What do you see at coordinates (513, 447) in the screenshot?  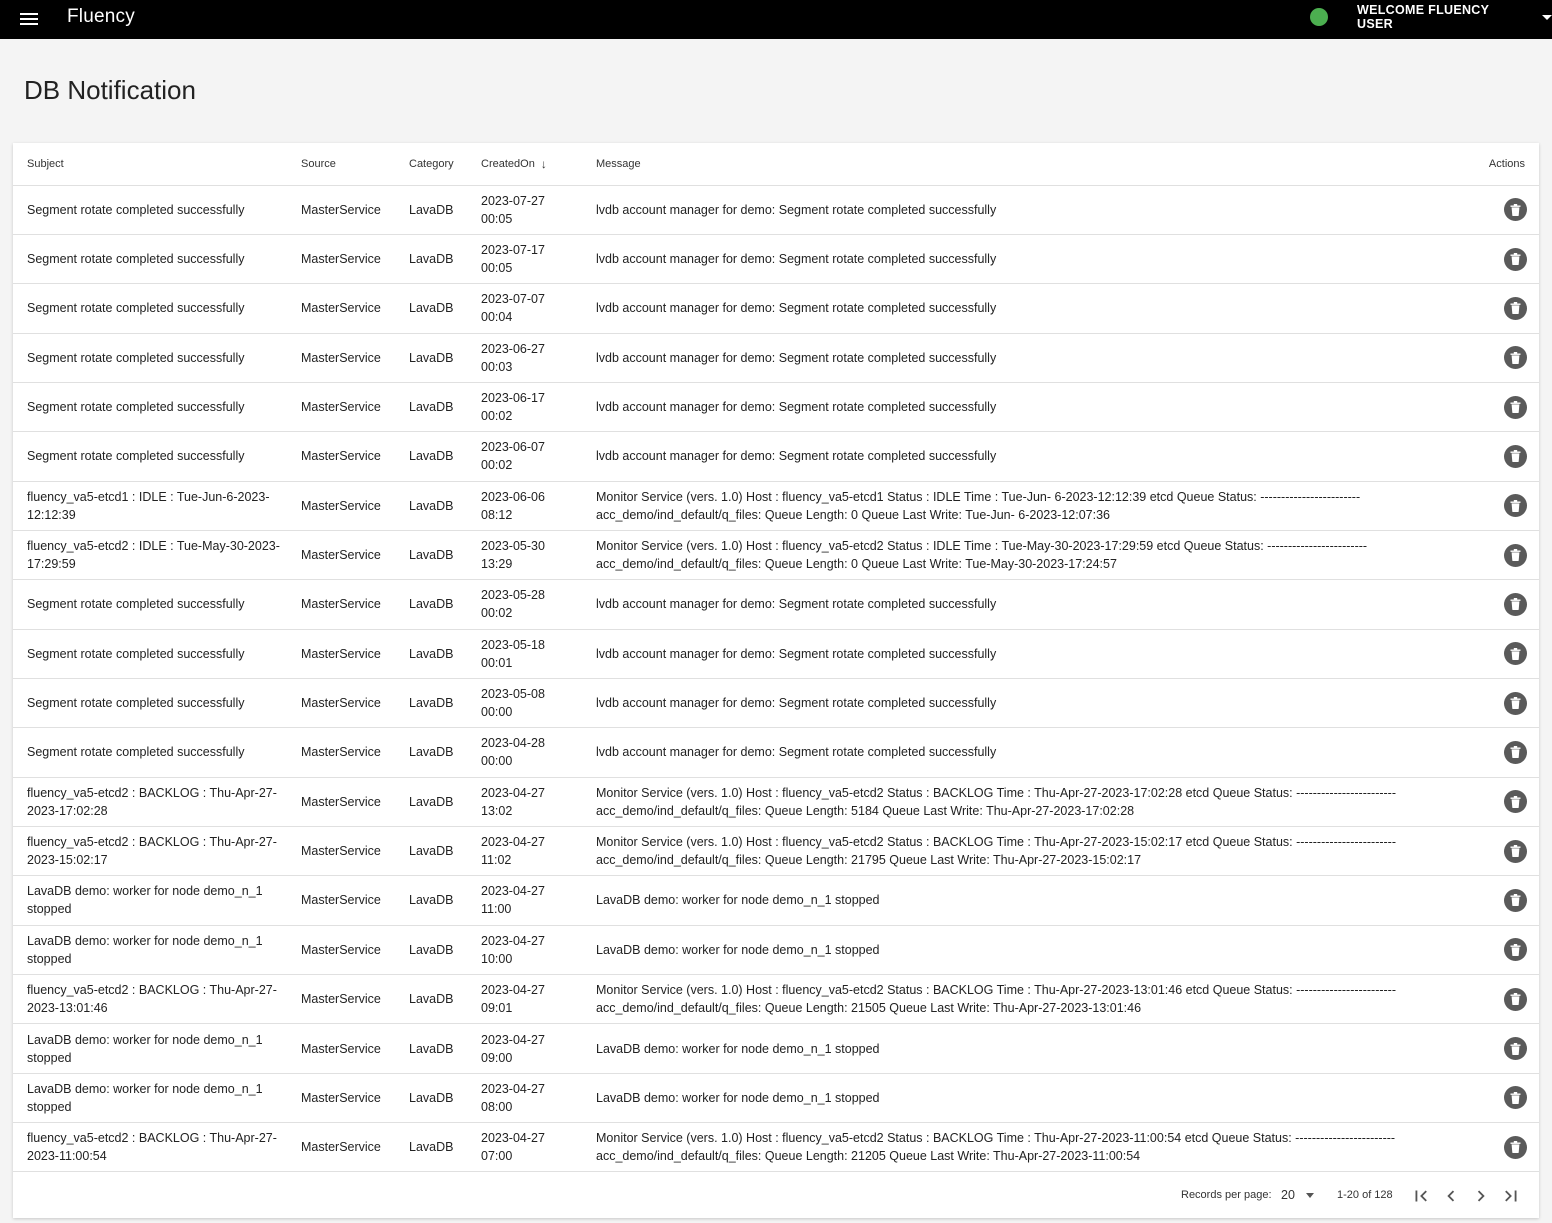 I see `cell-createdon-date: 2023-06-07` at bounding box center [513, 447].